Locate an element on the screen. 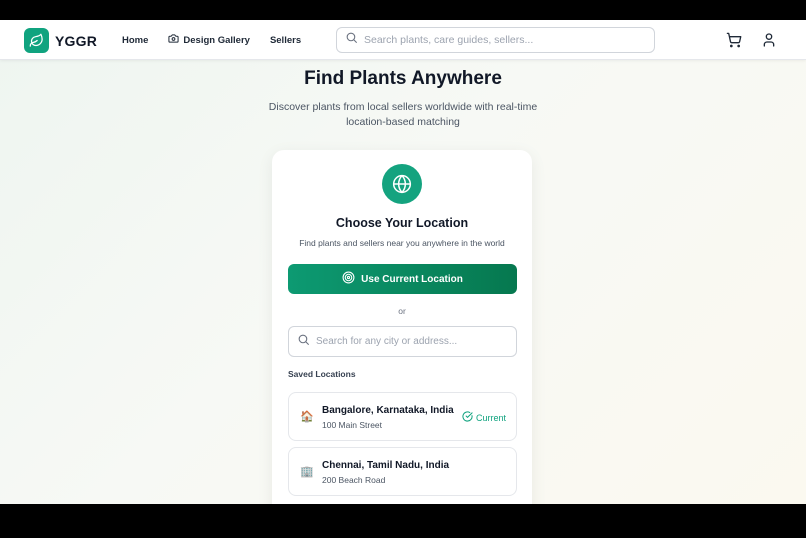 The image size is (806, 538). nav-home-label: Home is located at coordinates (135, 40).